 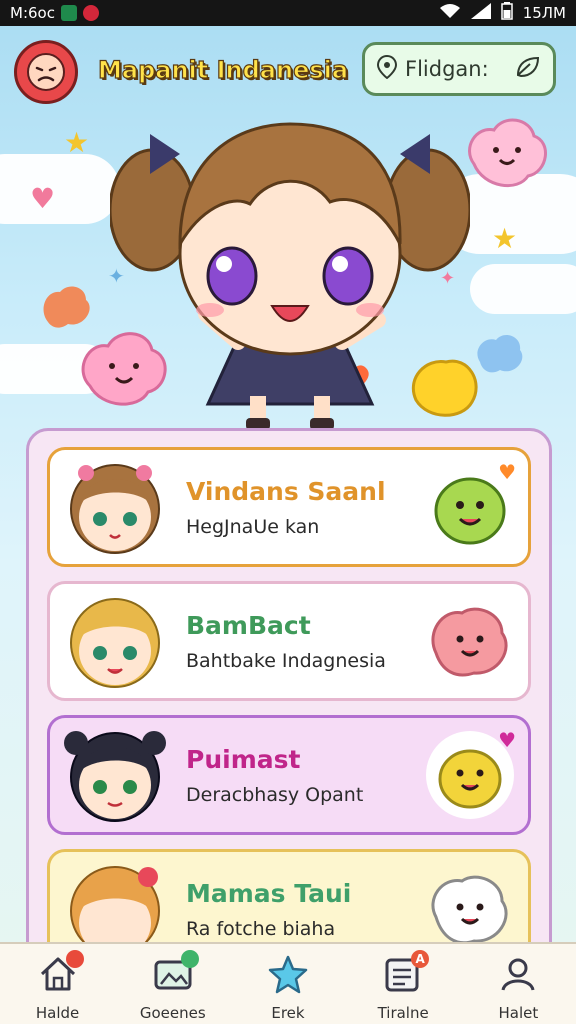 I want to click on app-header: Mapanit Indanesia Flidgan:, so click(x=288, y=70).